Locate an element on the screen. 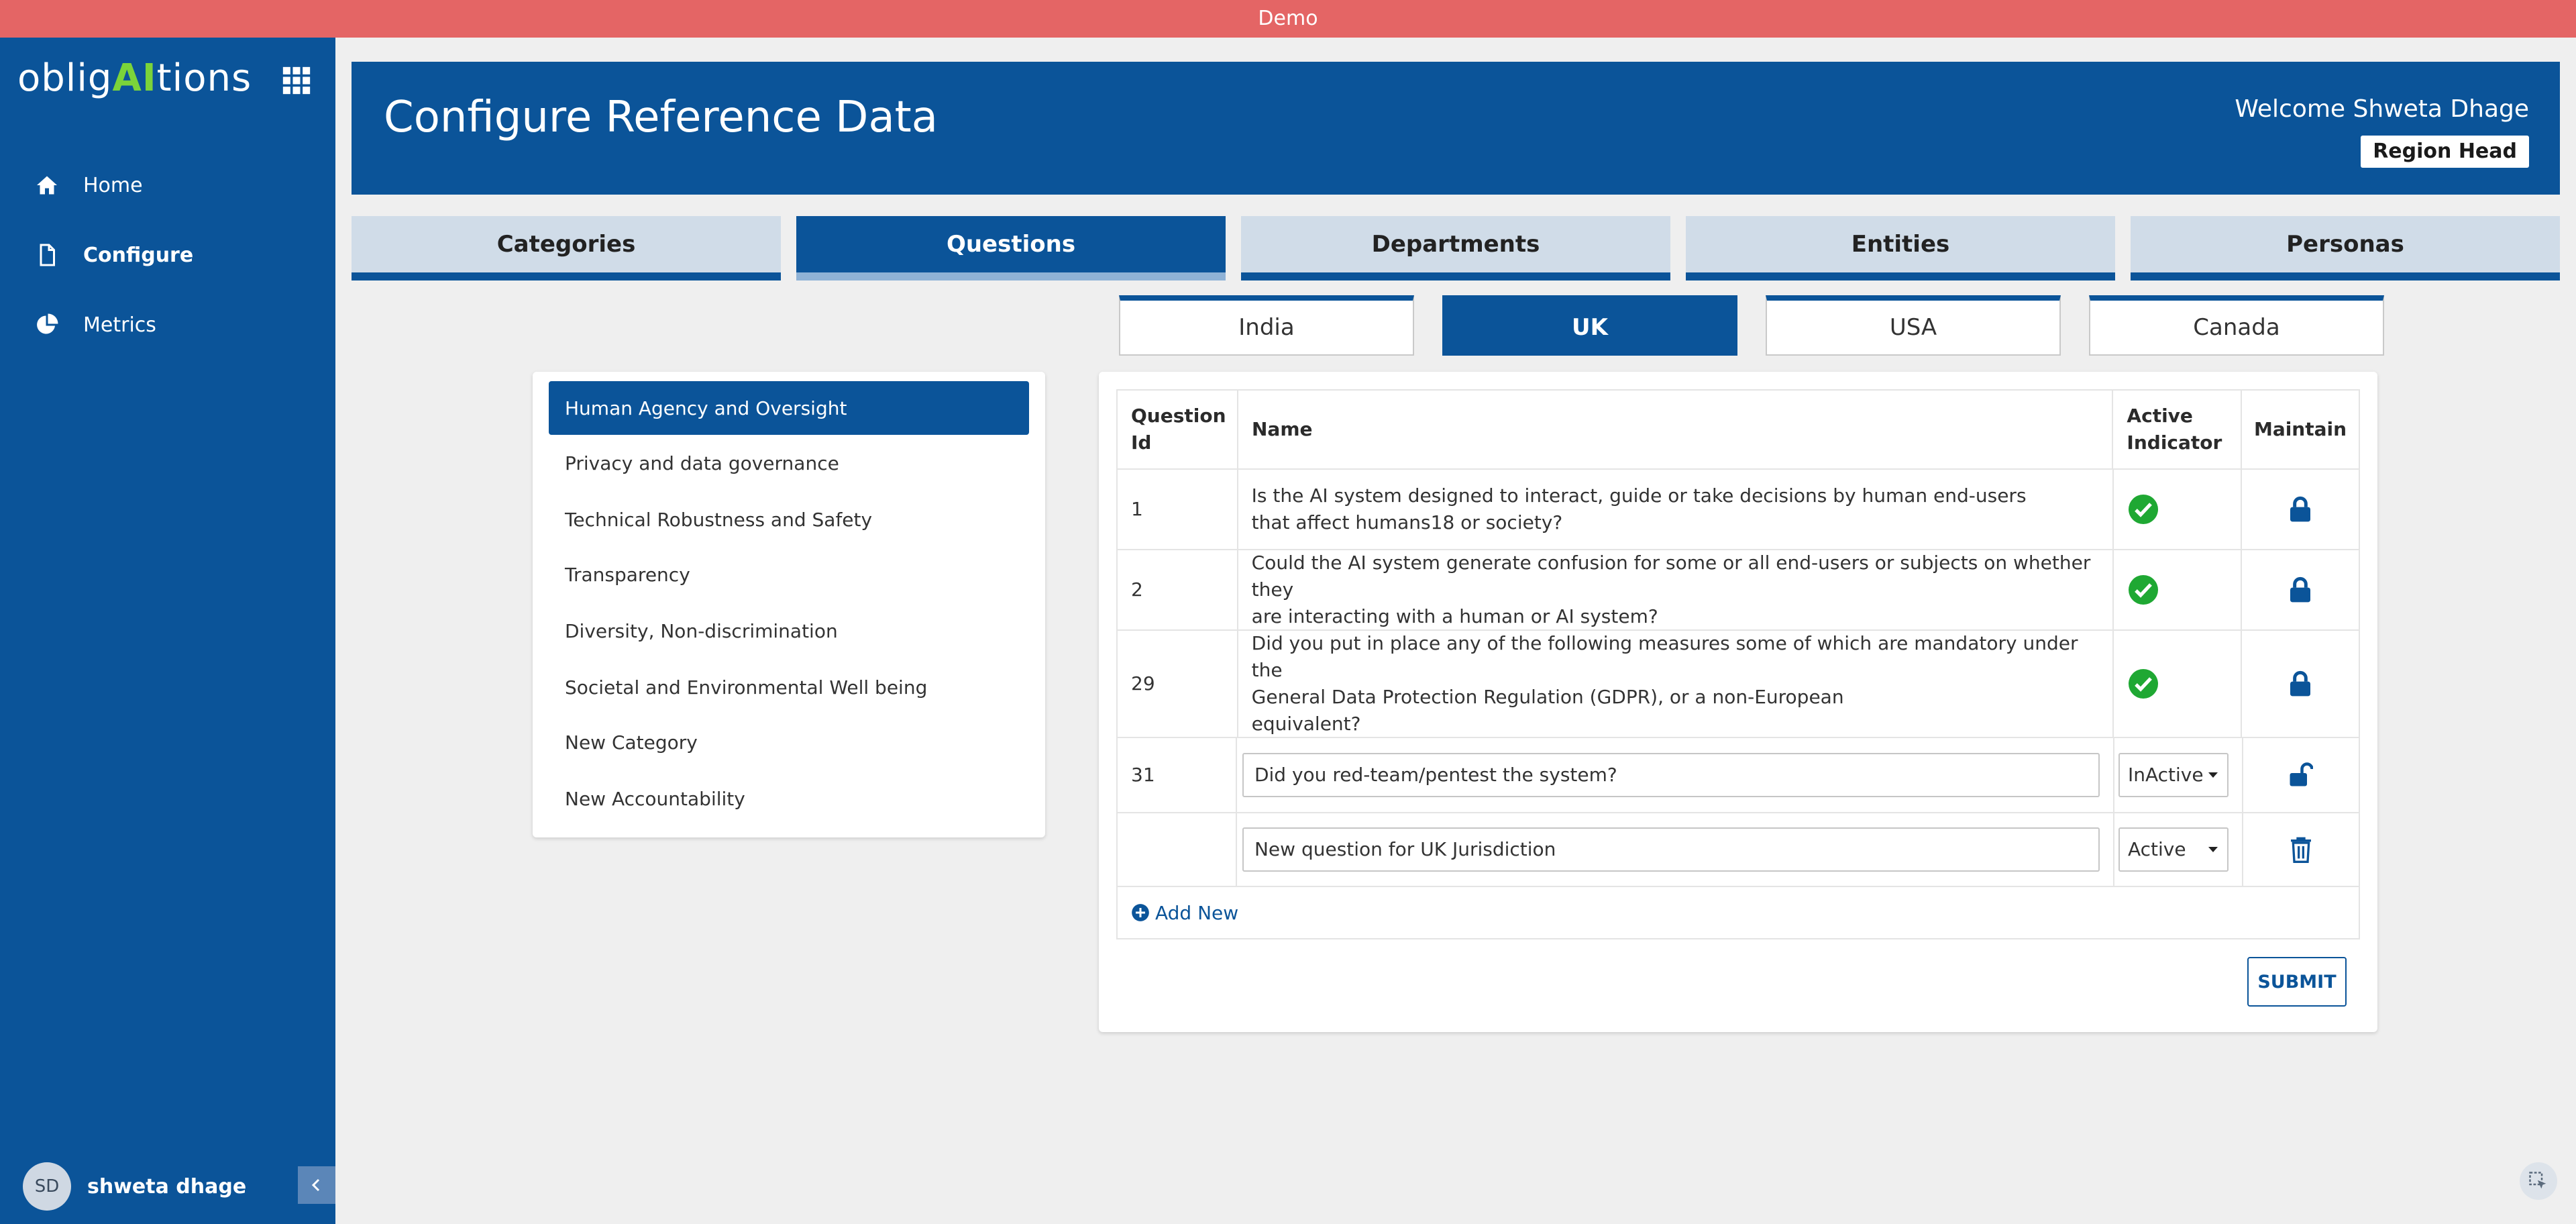 The image size is (2576, 1224). sidebar-item-label: Configure is located at coordinates (138, 255).